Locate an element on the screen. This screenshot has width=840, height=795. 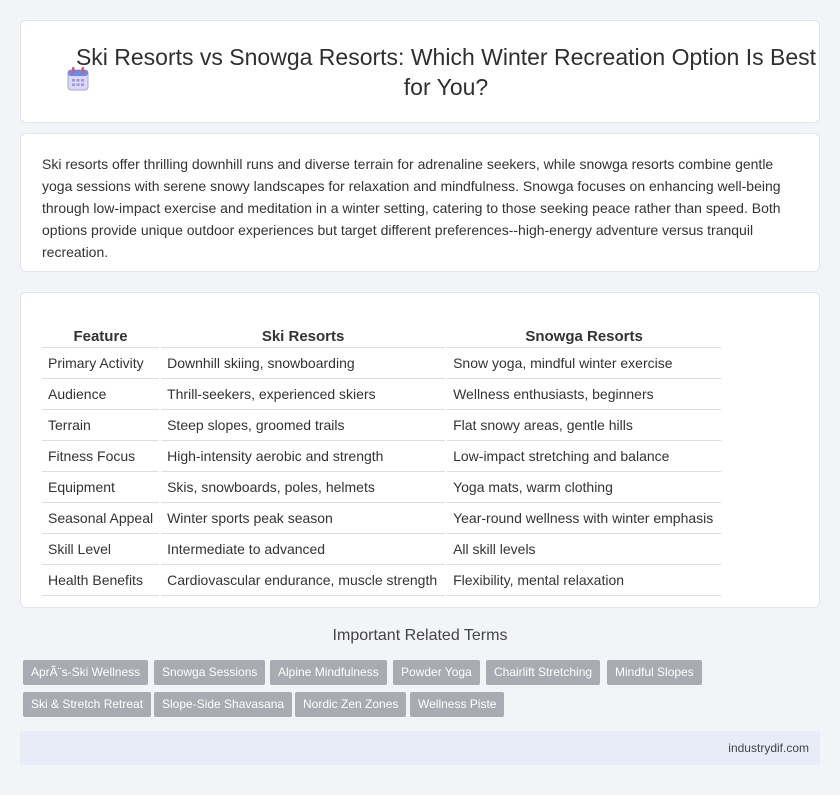
table-cell: Steep slopes, groomed trails is located at coordinates (303, 425).